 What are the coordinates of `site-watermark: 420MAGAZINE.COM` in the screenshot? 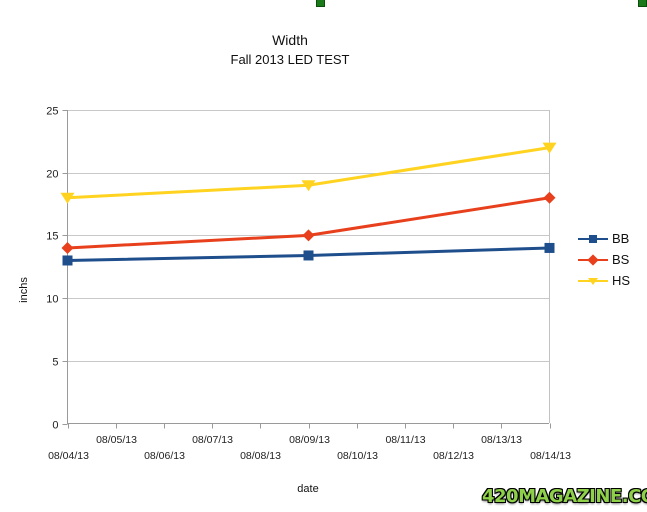 It's located at (564, 496).